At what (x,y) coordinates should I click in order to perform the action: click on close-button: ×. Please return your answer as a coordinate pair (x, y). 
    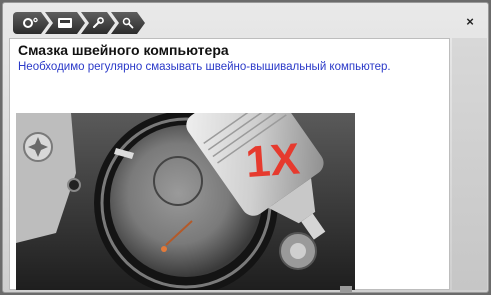
    Looking at the image, I should click on (470, 22).